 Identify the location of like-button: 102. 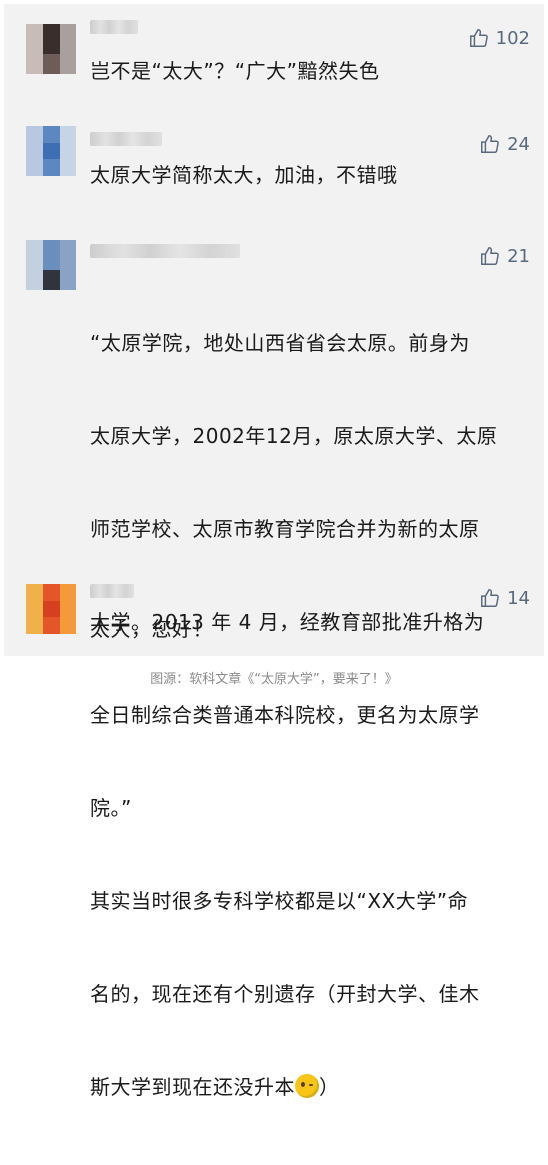
(499, 38).